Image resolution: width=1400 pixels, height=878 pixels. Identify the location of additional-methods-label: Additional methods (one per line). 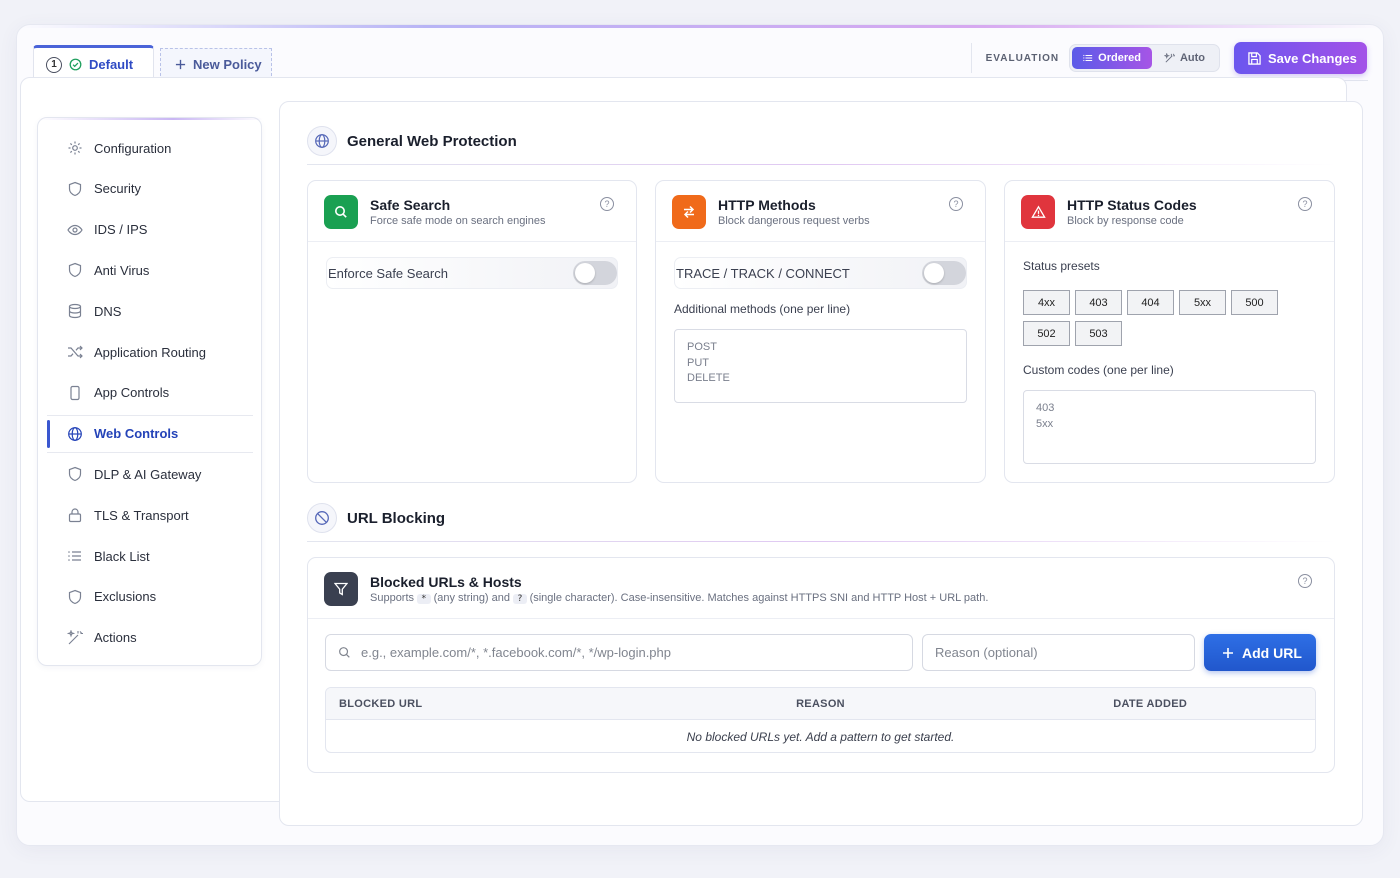
(762, 309).